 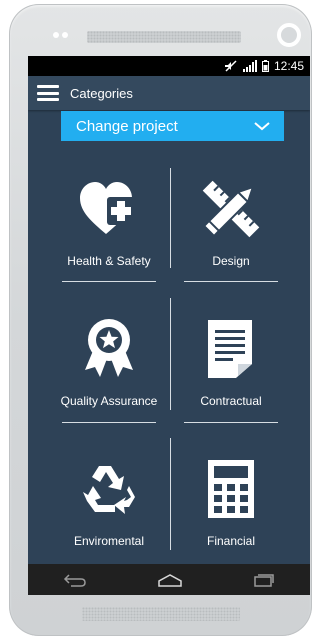 I want to click on calculator-icon, so click(x=231, y=489).